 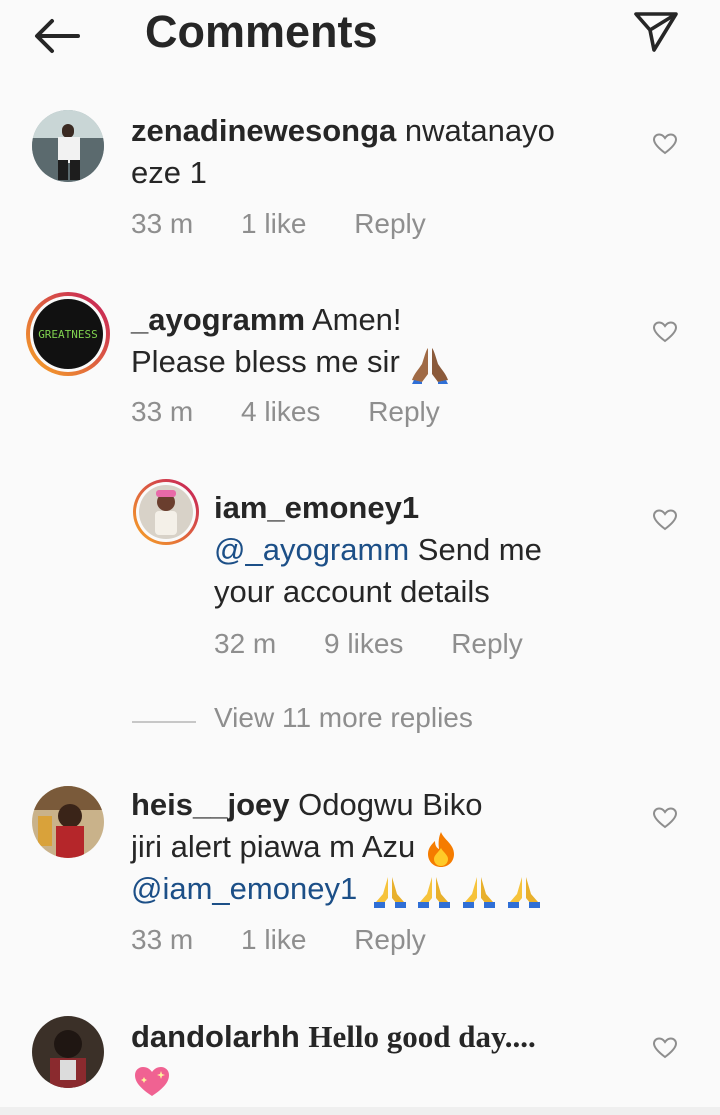 I want to click on comment-text: zenadinewesonga nwatanayo eze 1, so click(x=376, y=152).